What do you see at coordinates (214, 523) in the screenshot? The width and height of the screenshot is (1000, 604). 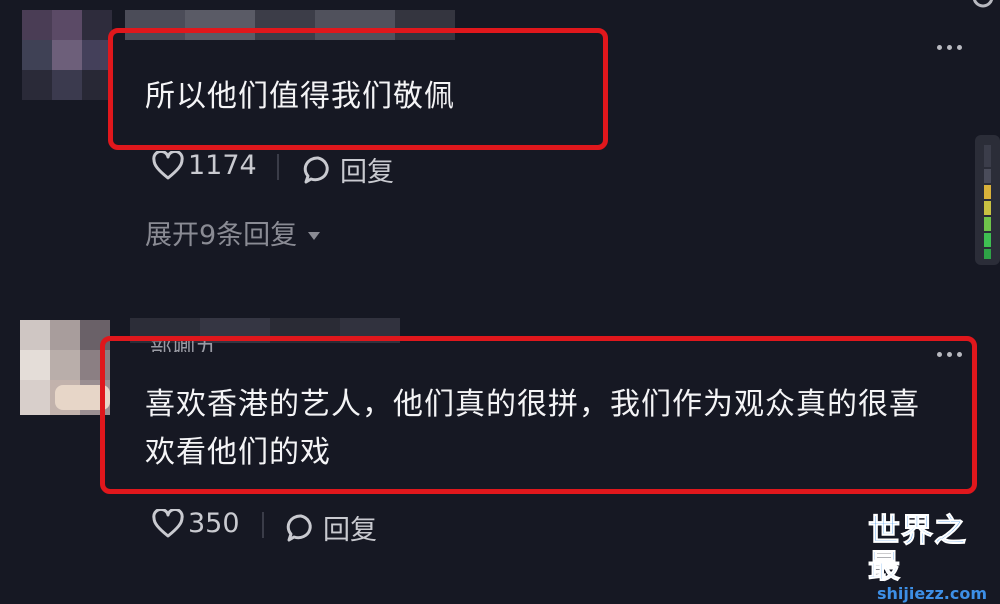 I see `like-count: 350` at bounding box center [214, 523].